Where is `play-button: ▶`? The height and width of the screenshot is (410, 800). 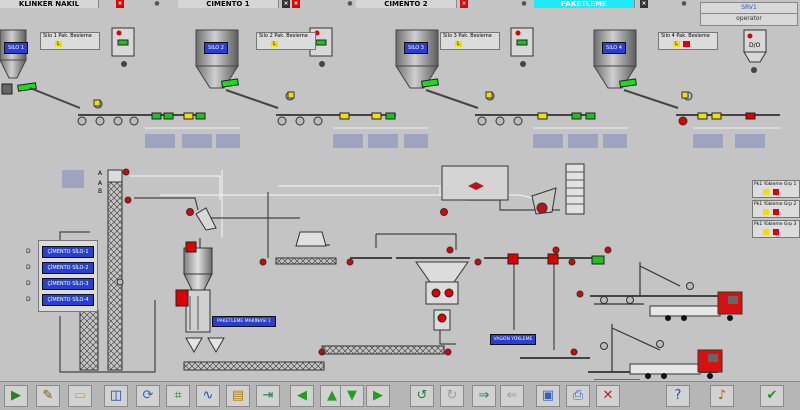
play-button: ▶ is located at coordinates (16, 396).